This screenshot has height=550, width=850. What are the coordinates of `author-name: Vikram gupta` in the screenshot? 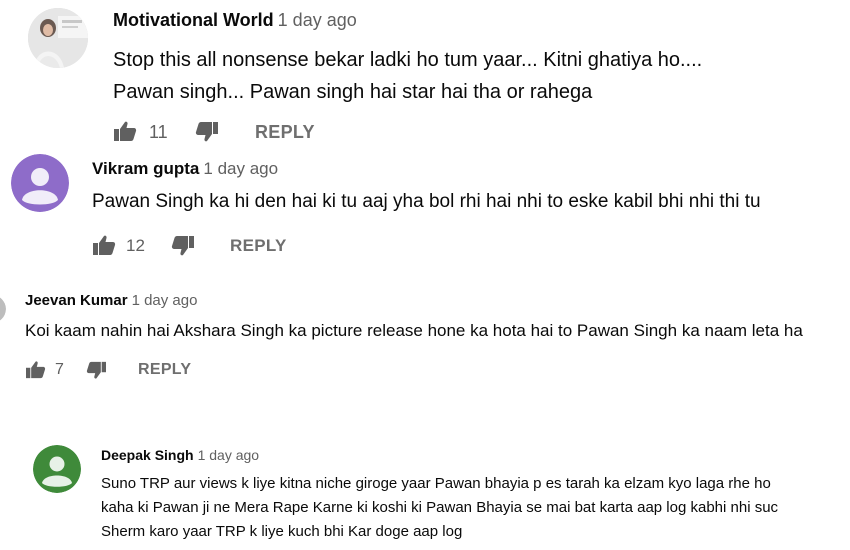 It's located at (145, 168).